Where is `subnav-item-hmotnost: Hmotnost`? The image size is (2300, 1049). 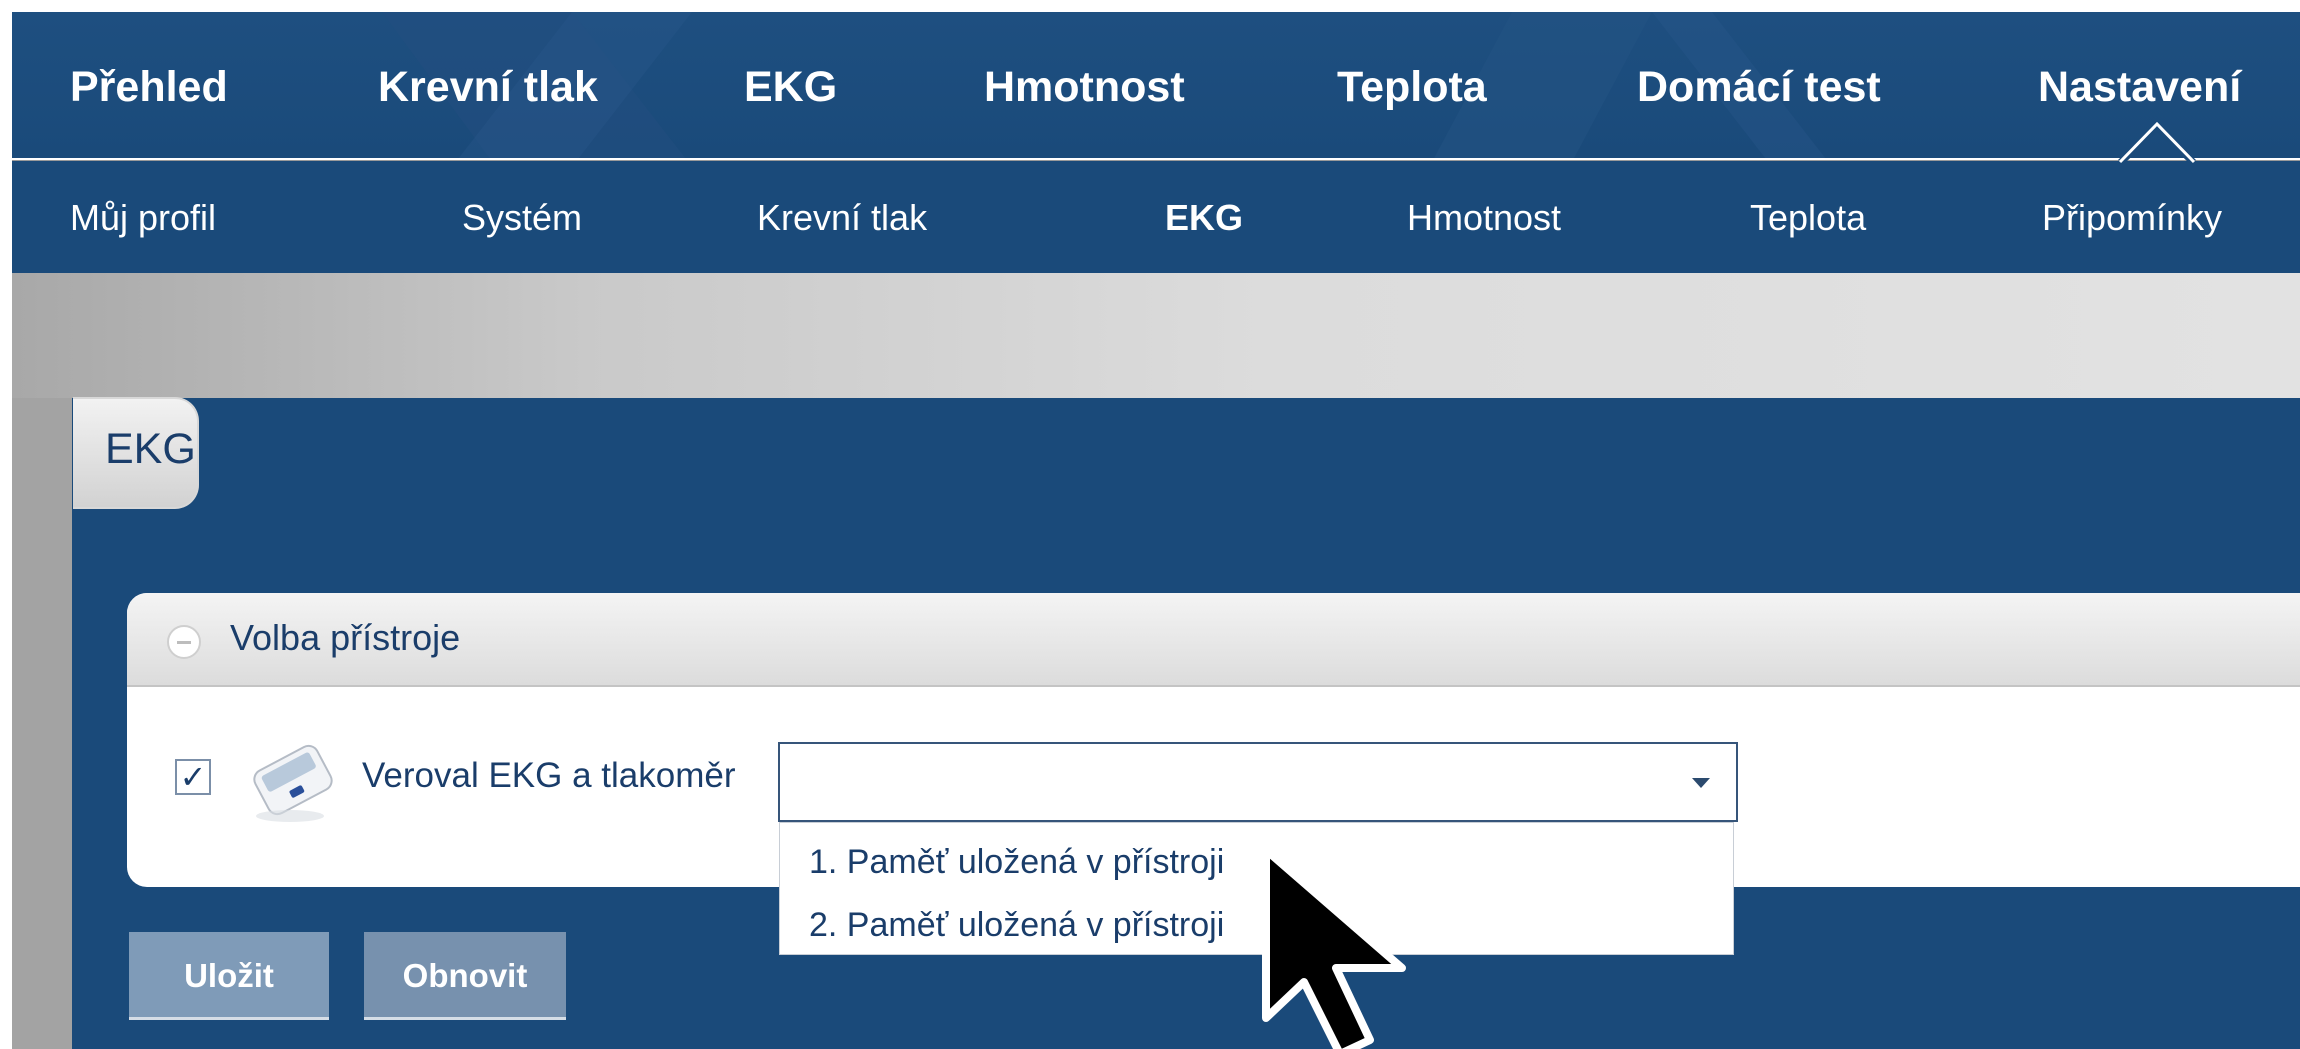
subnav-item-hmotnost: Hmotnost is located at coordinates (1484, 218).